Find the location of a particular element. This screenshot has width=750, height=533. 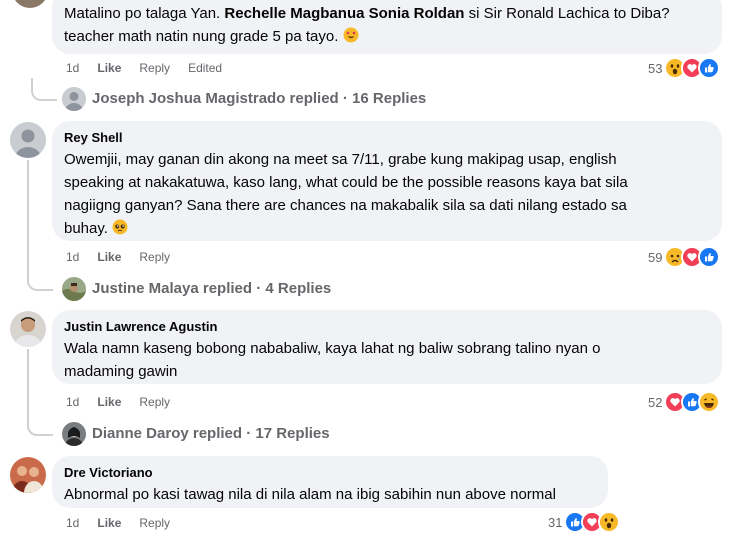

reaction-summary: 53 is located at coordinates (684, 68).